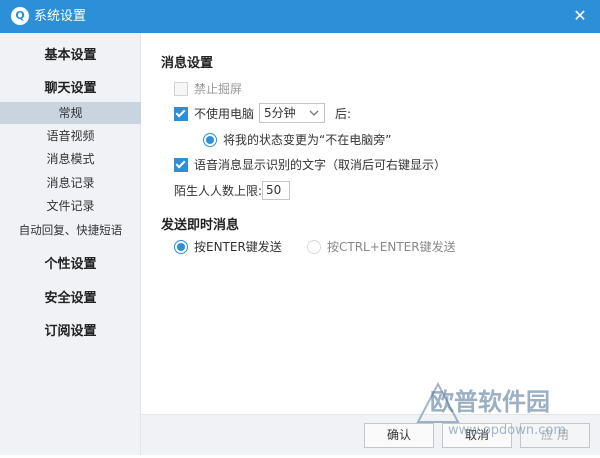 This screenshot has width=600, height=458. Describe the element at coordinates (181, 113) in the screenshot. I see `idle-checkbox` at that location.